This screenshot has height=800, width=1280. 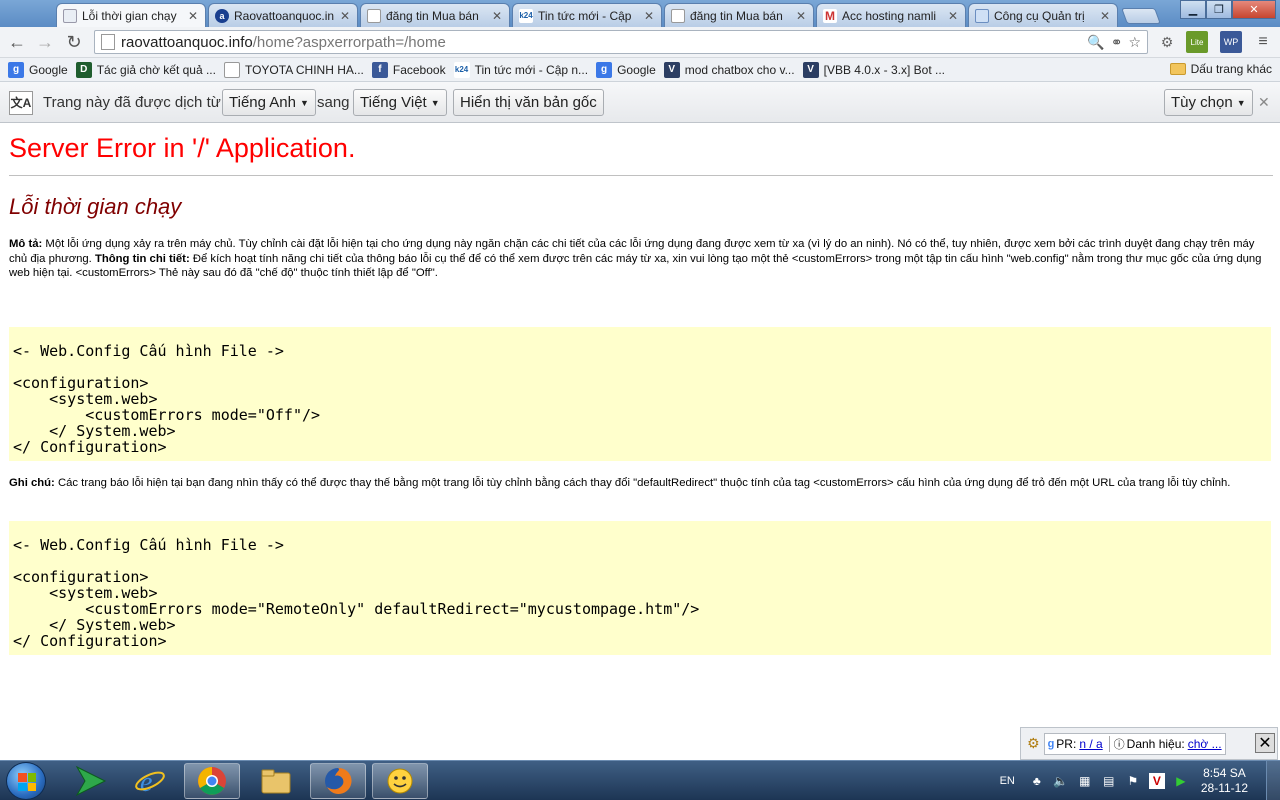 What do you see at coordinates (269, 102) in the screenshot?
I see `from-language-select: Tiếng Anh ▼` at bounding box center [269, 102].